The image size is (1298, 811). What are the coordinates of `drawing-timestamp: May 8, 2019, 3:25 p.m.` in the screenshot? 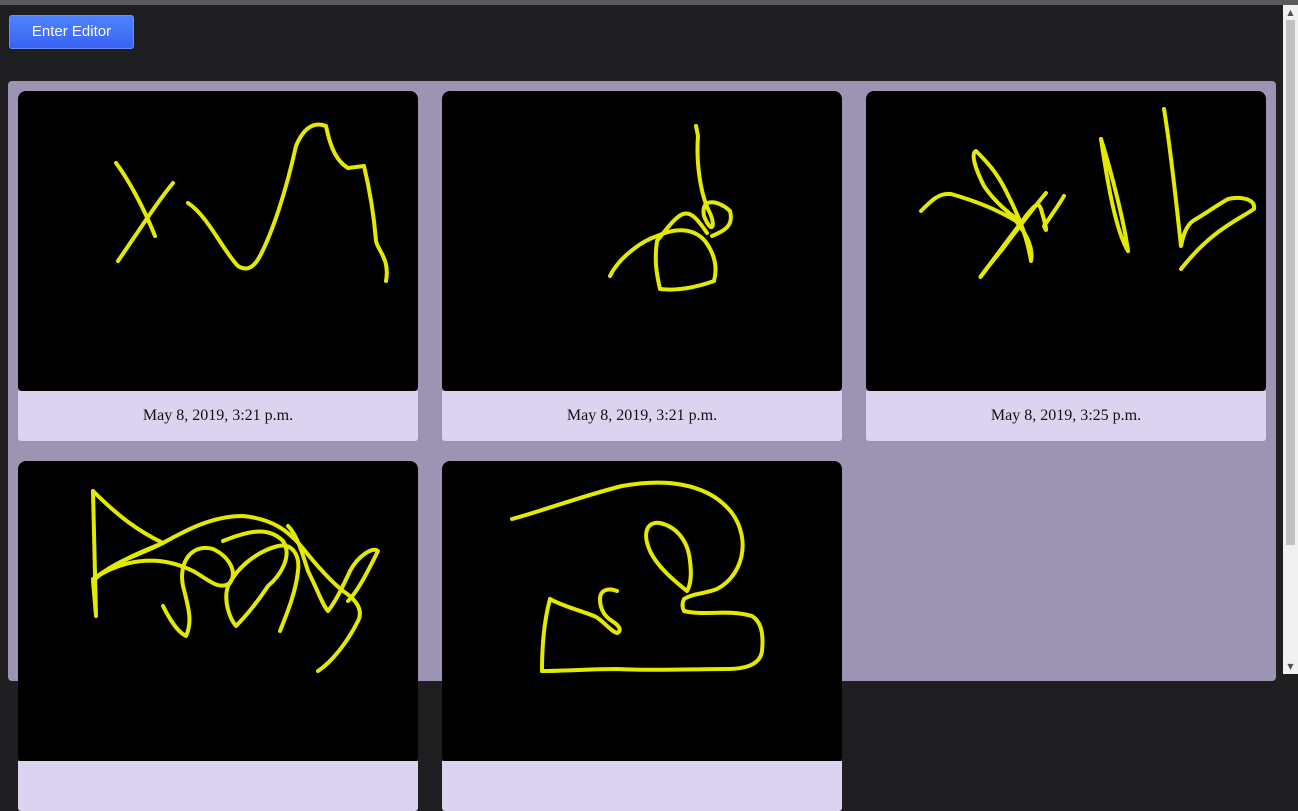 It's located at (1066, 416).